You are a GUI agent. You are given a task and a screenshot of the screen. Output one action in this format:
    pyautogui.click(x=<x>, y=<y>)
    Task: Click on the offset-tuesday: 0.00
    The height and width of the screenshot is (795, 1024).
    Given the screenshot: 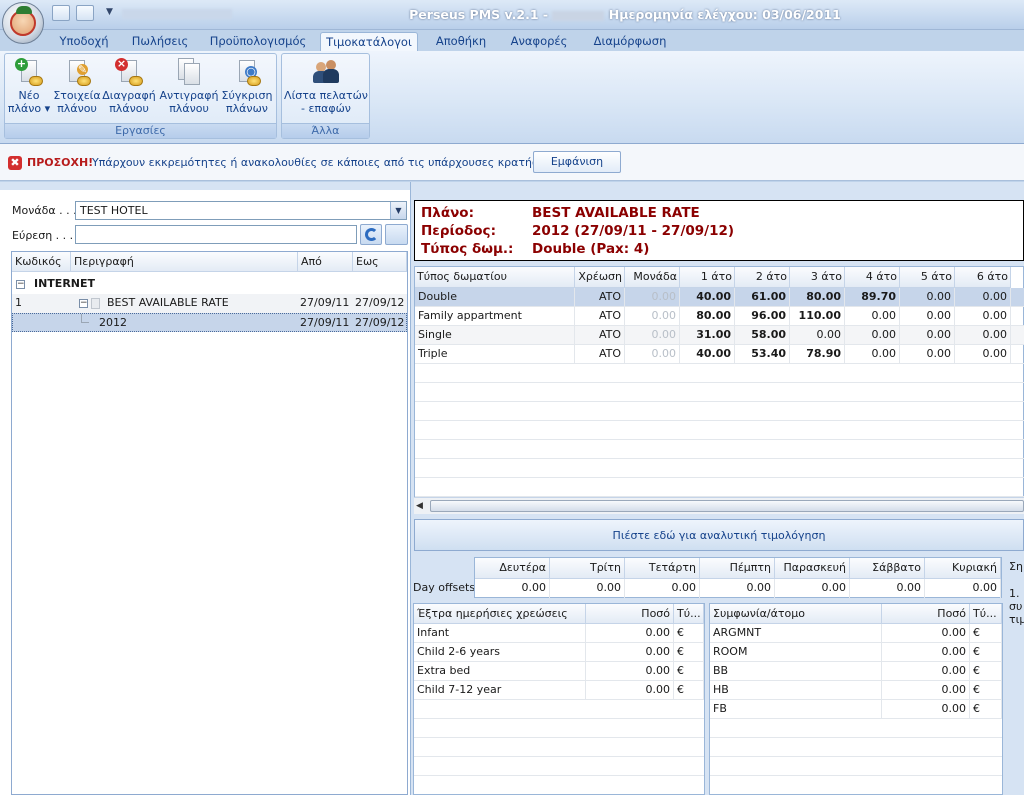 What is the action you would take?
    pyautogui.click(x=587, y=588)
    